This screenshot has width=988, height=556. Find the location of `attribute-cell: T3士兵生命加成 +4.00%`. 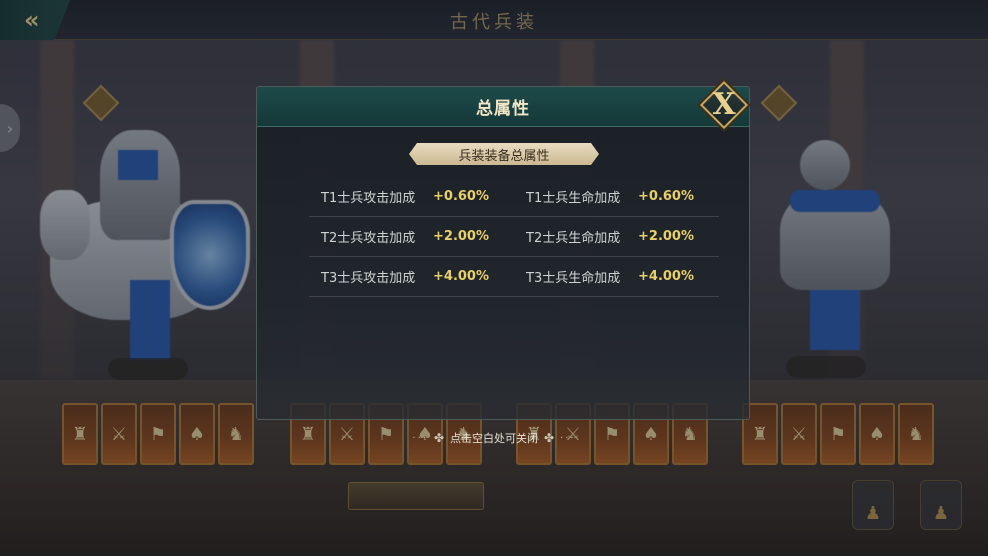

attribute-cell: T3士兵生命加成 +4.00% is located at coordinates (616, 276).